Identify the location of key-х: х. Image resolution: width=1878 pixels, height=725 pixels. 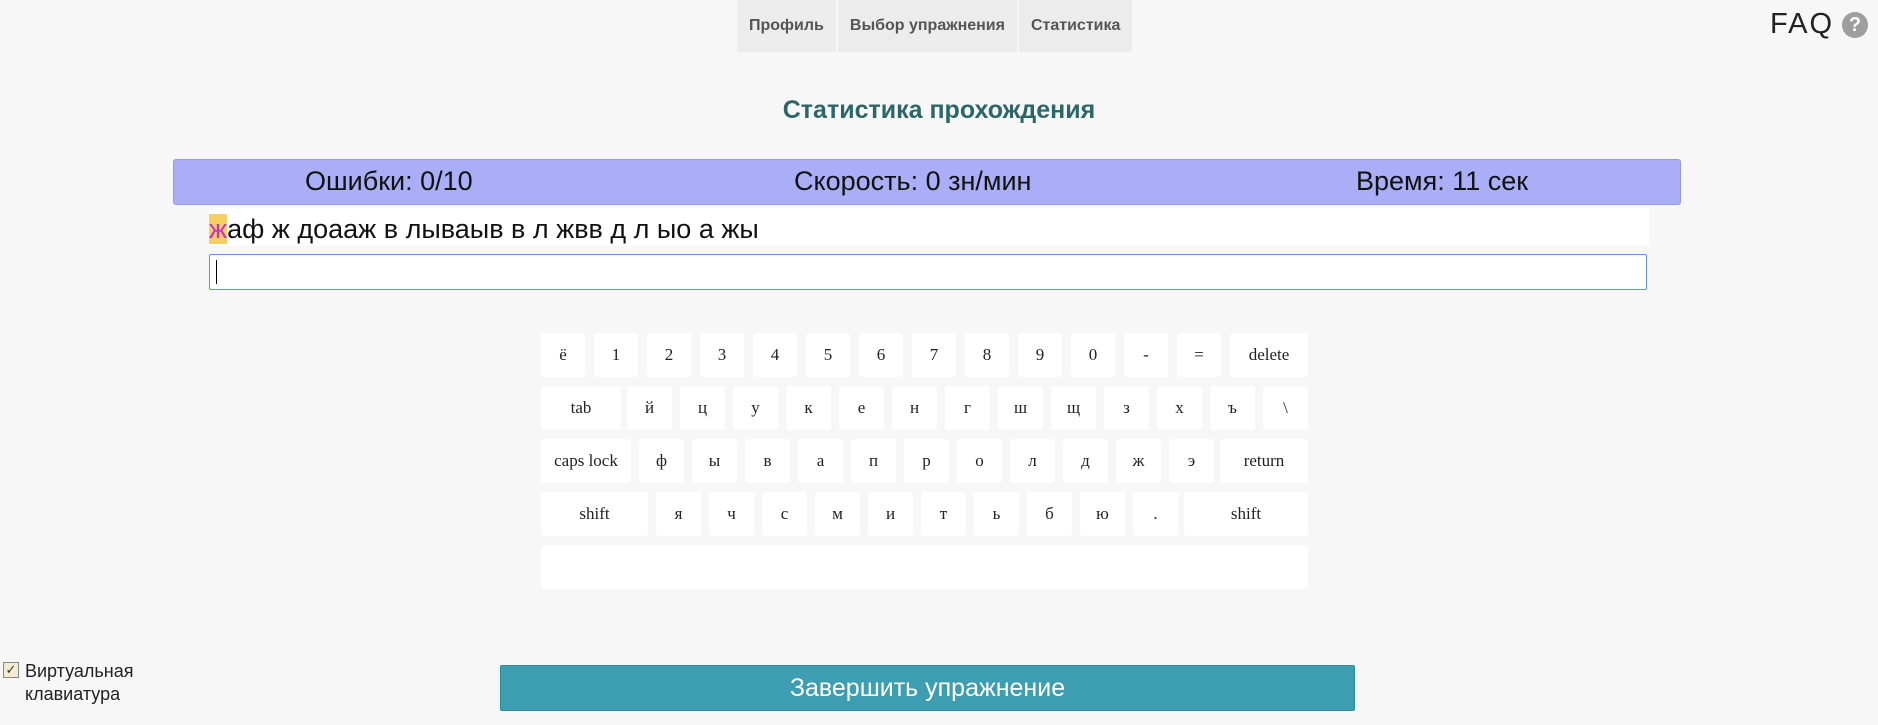
(1179, 408).